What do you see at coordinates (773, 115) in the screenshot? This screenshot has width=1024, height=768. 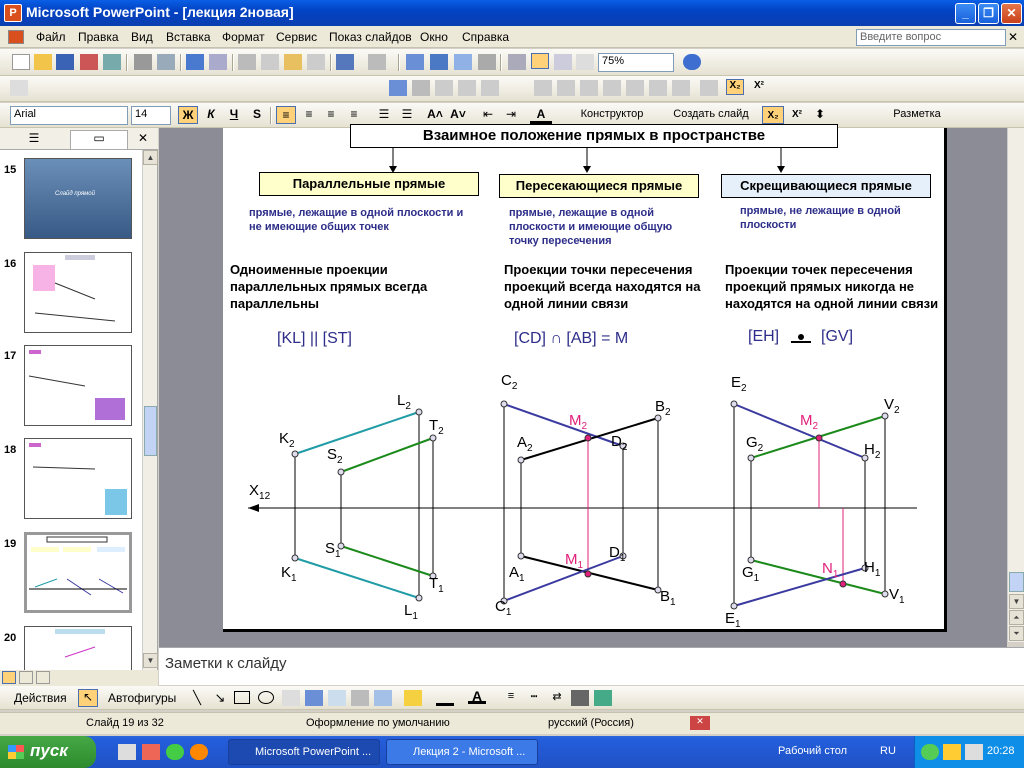 I see `subscript-format-icon: X₂` at bounding box center [773, 115].